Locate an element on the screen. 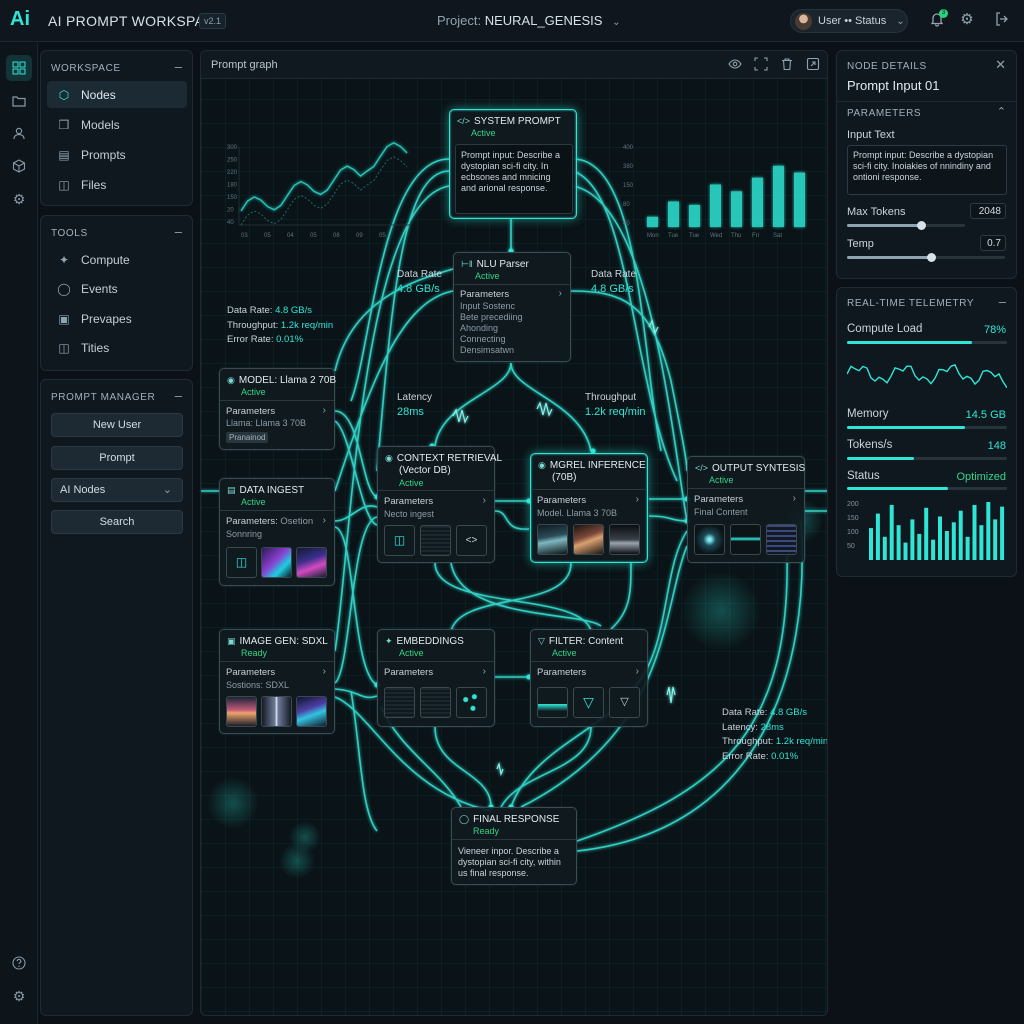 This screenshot has height=1024, width=1024. search-button: Search is located at coordinates (117, 522).